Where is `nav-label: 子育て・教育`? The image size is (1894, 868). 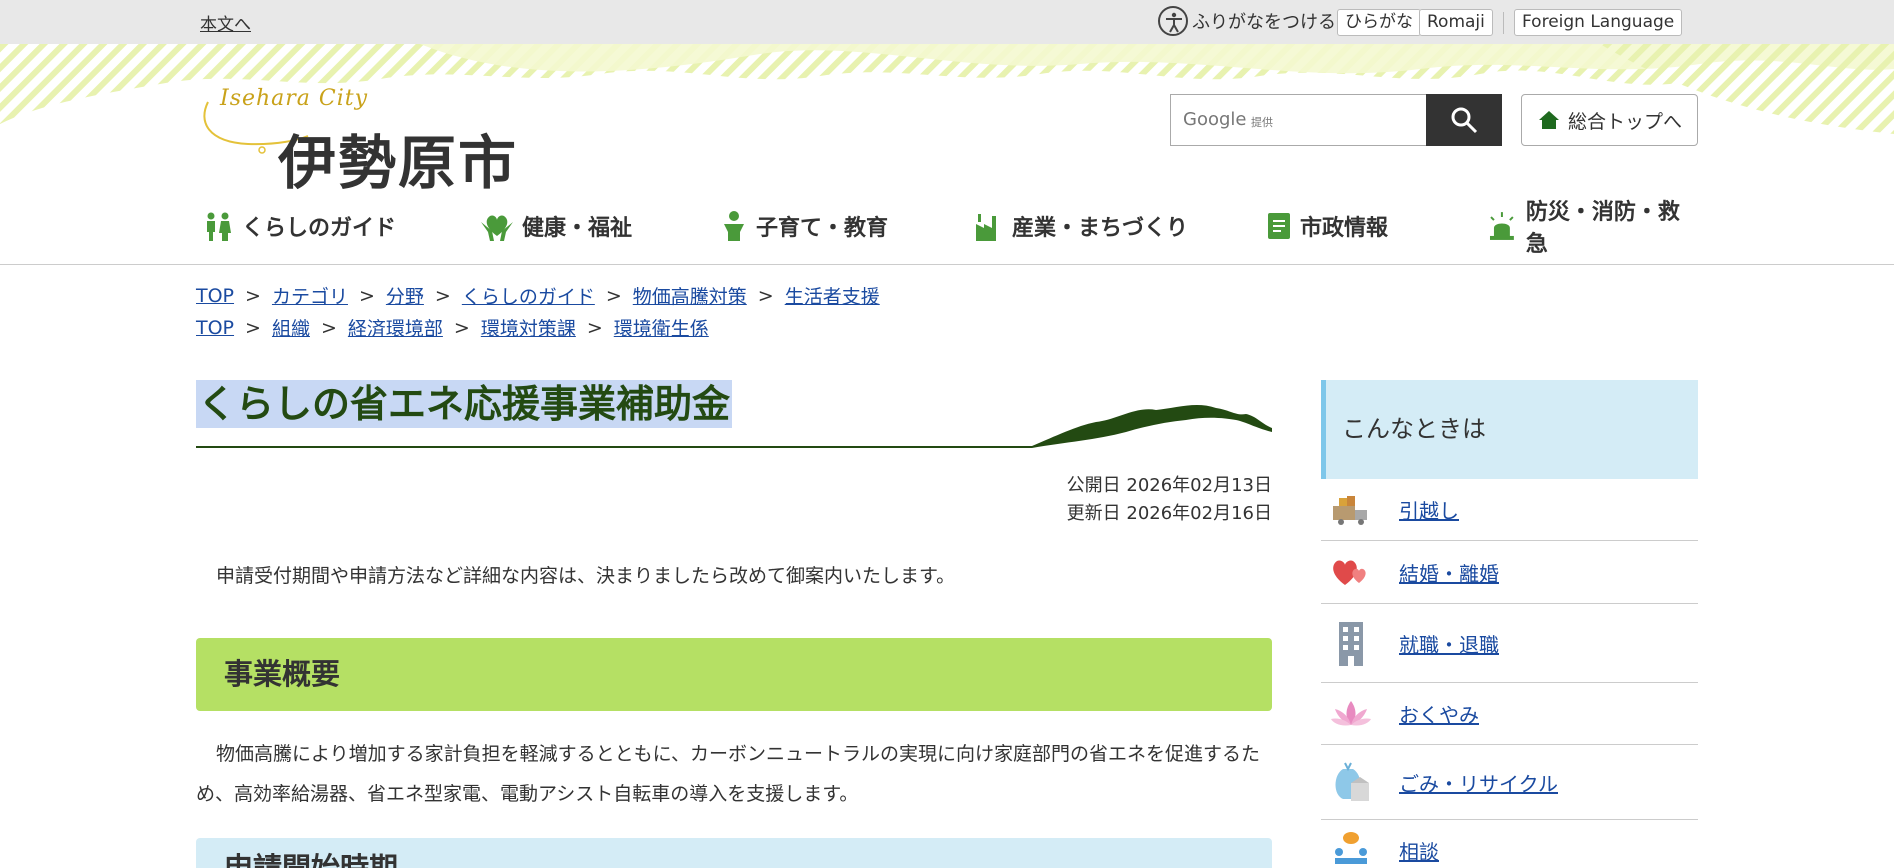
nav-label: 子育て・教育 is located at coordinates (822, 228).